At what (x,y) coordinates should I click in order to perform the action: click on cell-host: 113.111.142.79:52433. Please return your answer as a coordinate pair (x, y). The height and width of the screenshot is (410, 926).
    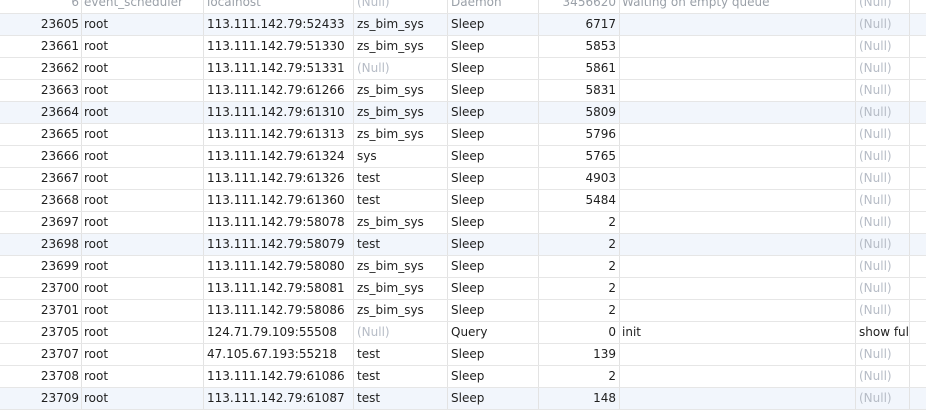
    Looking at the image, I should click on (279, 24).